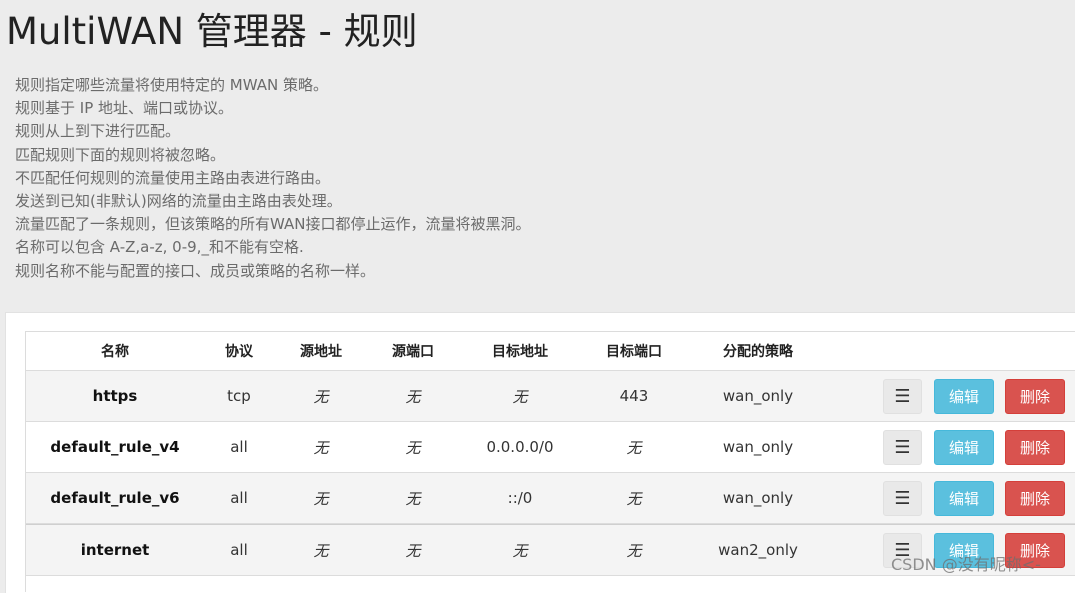 This screenshot has height=593, width=1075. I want to click on description-line: 匹配规则下面的规则将被忽略。, so click(120, 154).